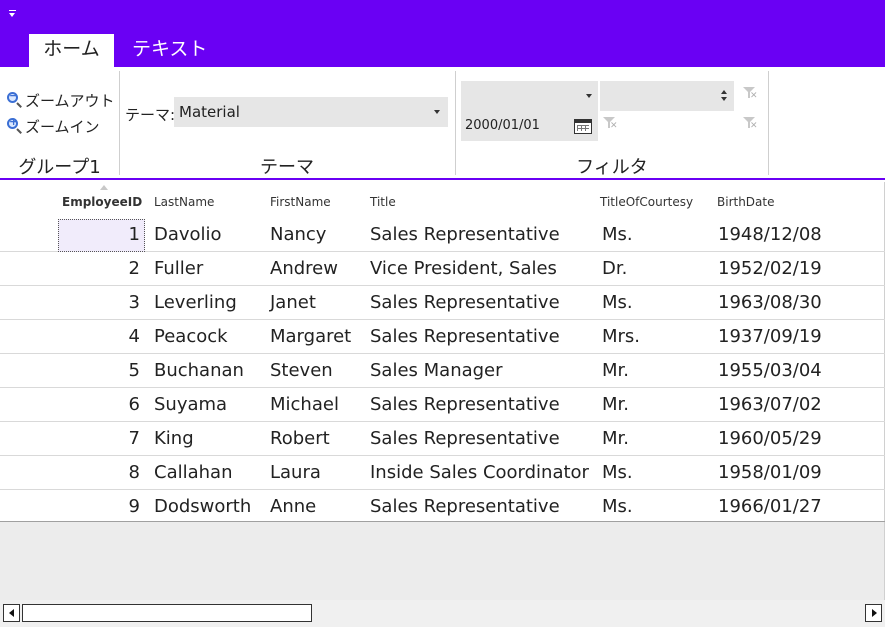 The image size is (885, 627). What do you see at coordinates (190, 404) in the screenshot?
I see `cell-lastname: Suyama` at bounding box center [190, 404].